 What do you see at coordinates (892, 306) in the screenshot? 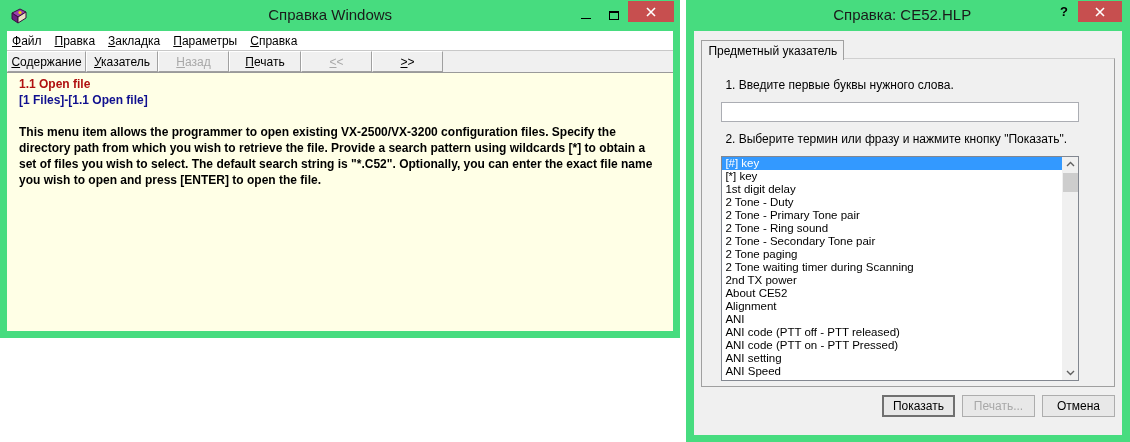
I see `list-item: Alignment` at bounding box center [892, 306].